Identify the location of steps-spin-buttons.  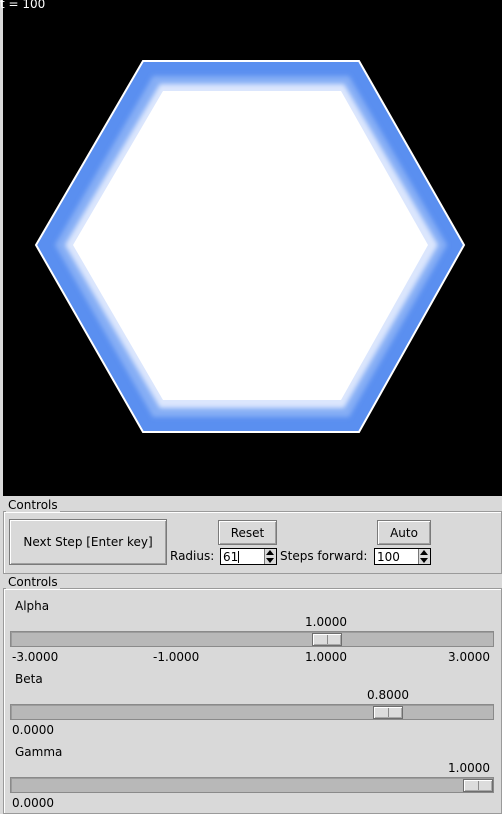
(424, 556).